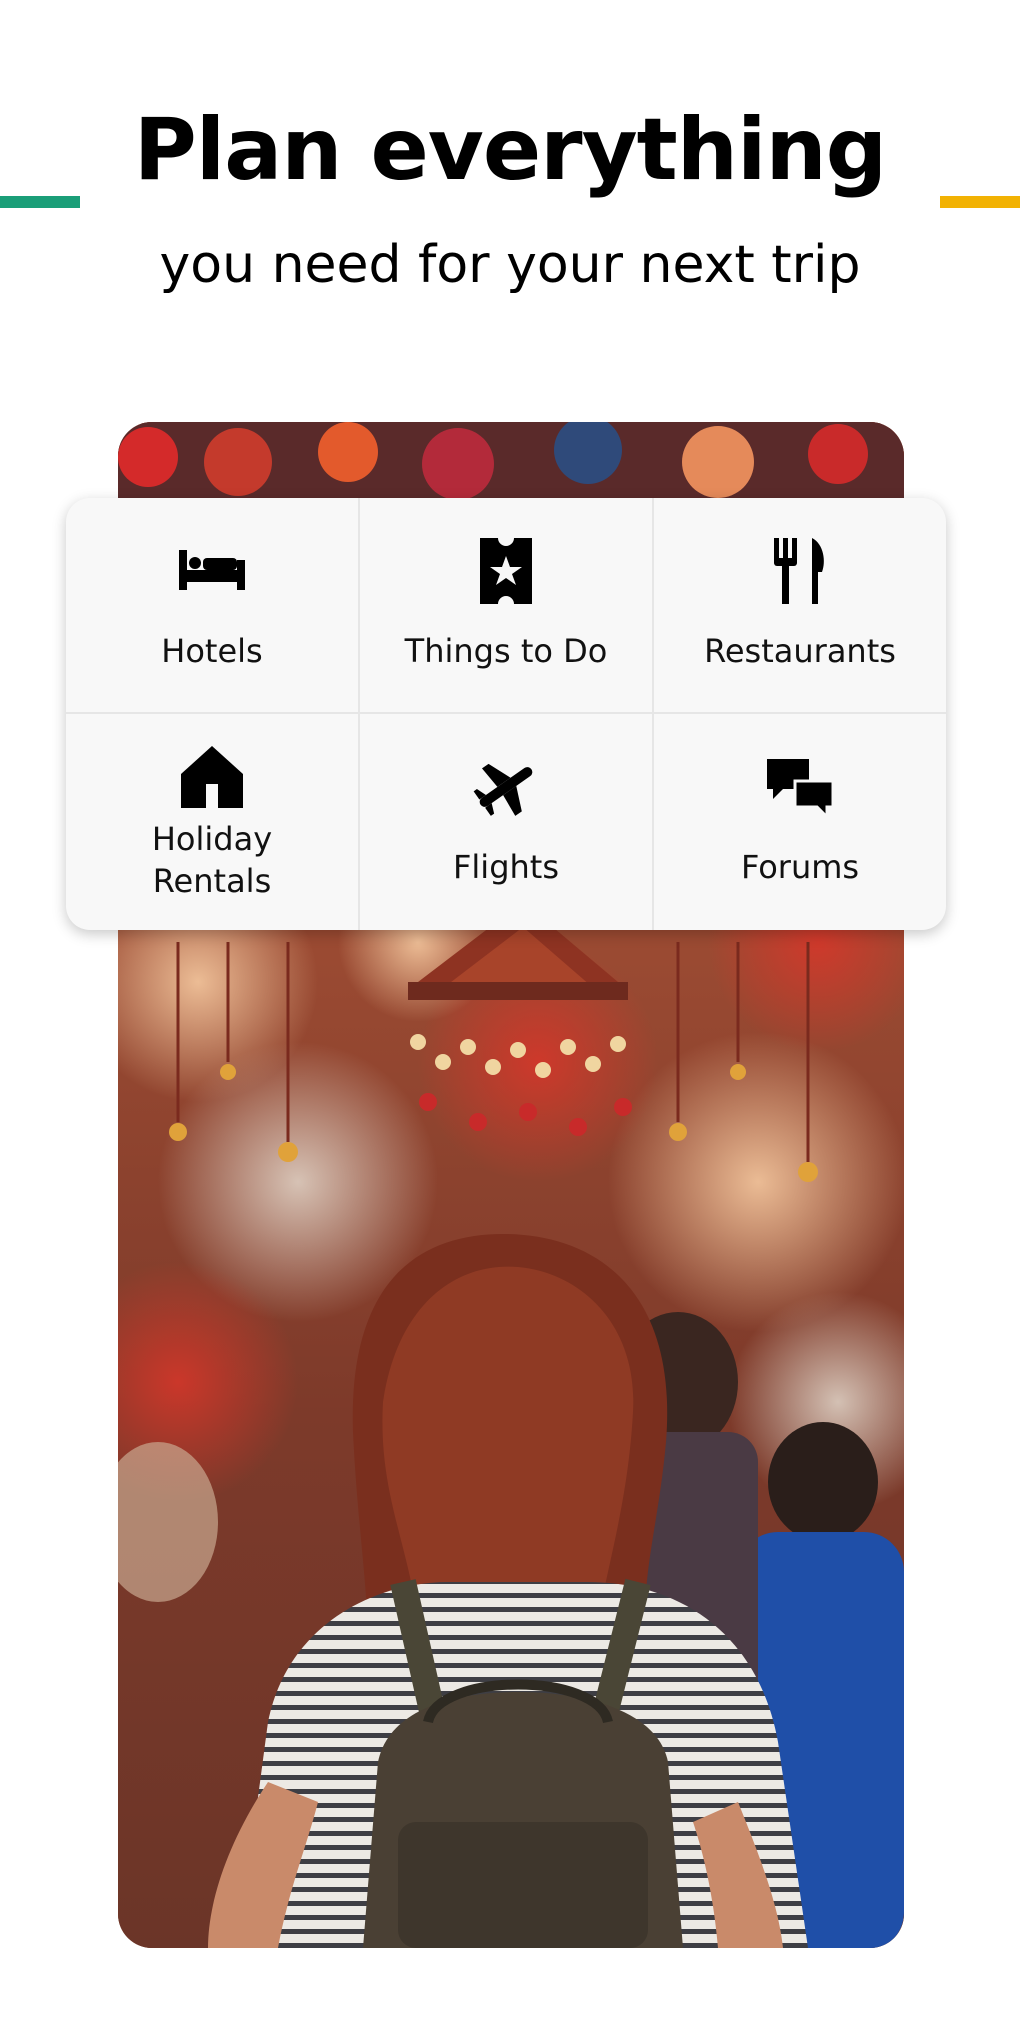 Image resolution: width=1020 pixels, height=2040 pixels. What do you see at coordinates (506, 787) in the screenshot?
I see `airplane-icon` at bounding box center [506, 787].